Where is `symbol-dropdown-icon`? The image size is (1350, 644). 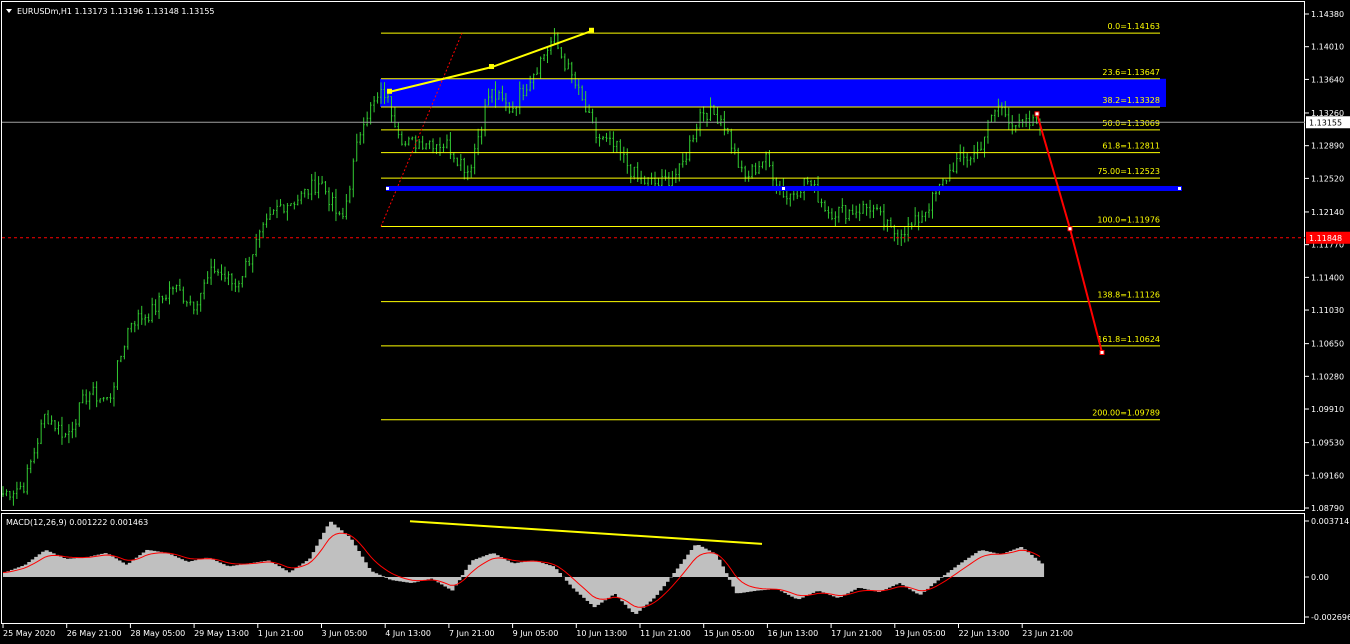 symbol-dropdown-icon is located at coordinates (9, 11).